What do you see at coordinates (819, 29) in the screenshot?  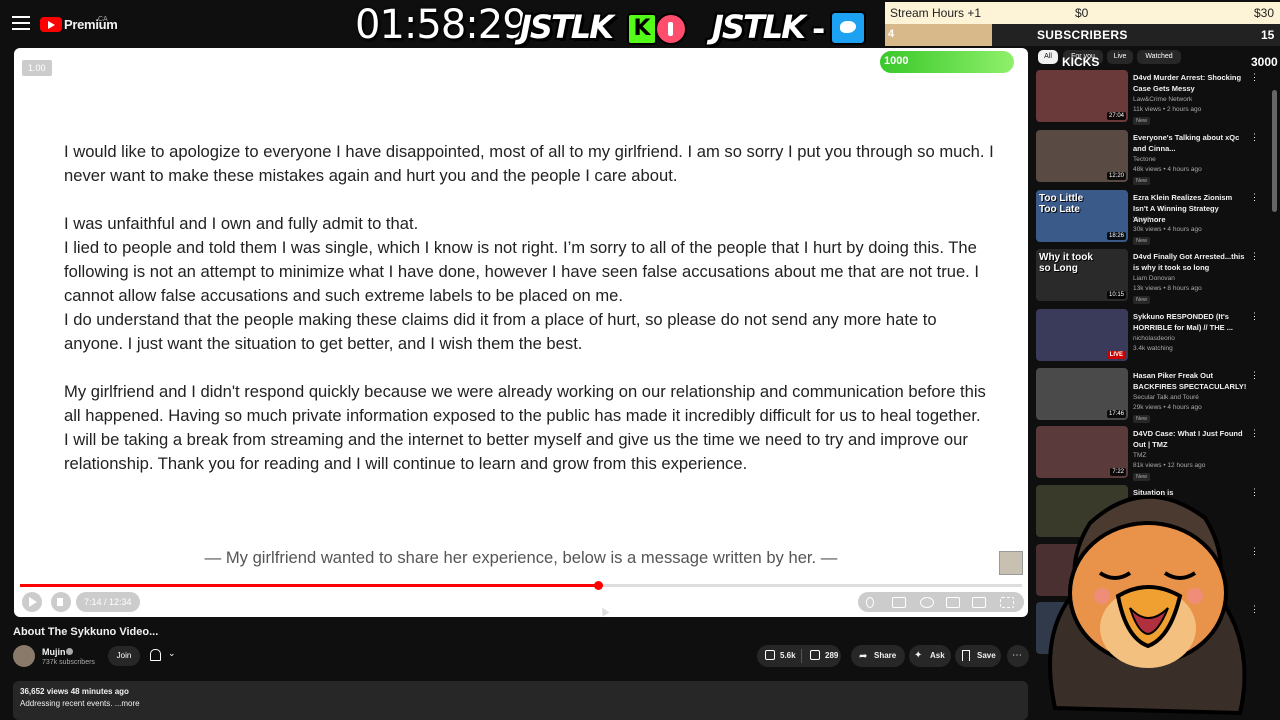 I see `logo-dash: -` at bounding box center [819, 29].